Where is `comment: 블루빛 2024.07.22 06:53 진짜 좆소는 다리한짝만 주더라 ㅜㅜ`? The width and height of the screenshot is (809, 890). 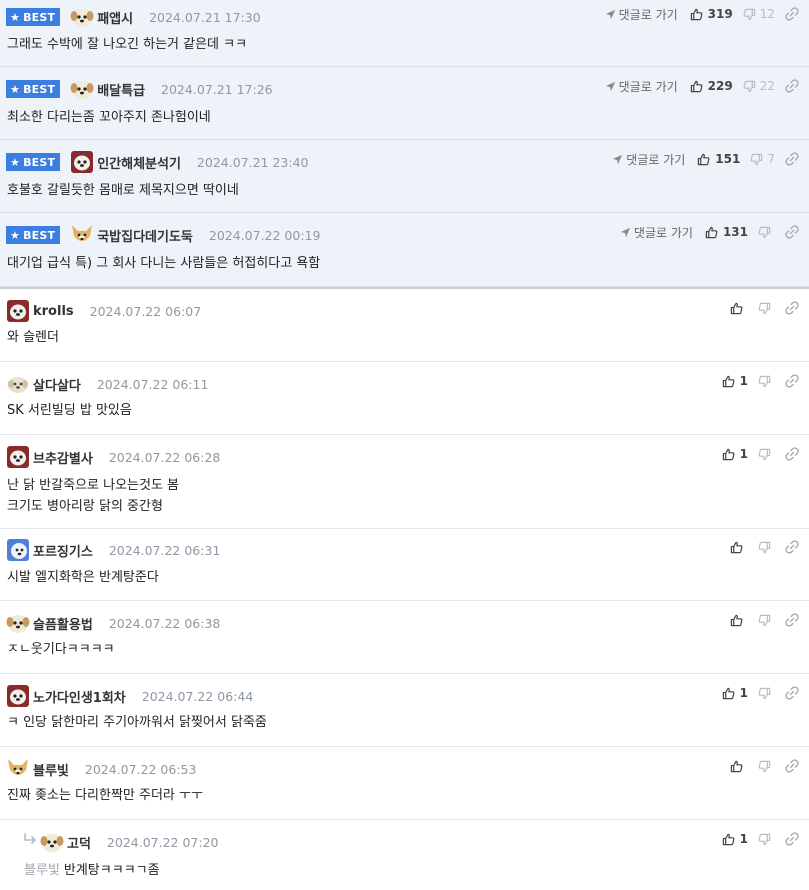
comment: 블루빛 2024.07.22 06:53 진짜 좆소는 다리한짝만 주더라 ㅜㅜ is located at coordinates (404, 783).